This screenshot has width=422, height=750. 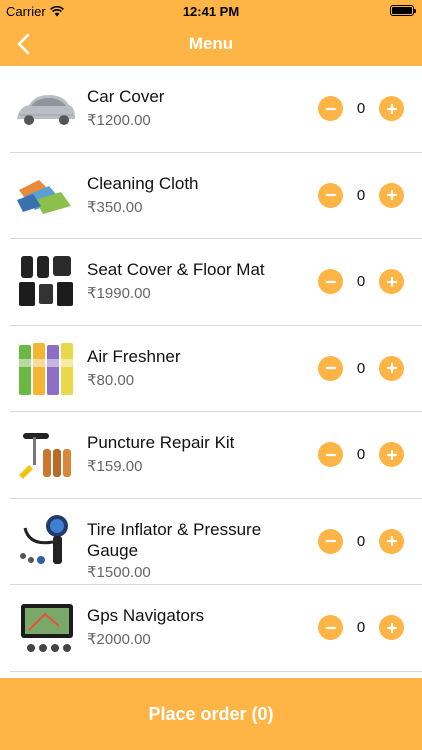 What do you see at coordinates (119, 293) in the screenshot?
I see `item-price: ₹1990.00` at bounding box center [119, 293].